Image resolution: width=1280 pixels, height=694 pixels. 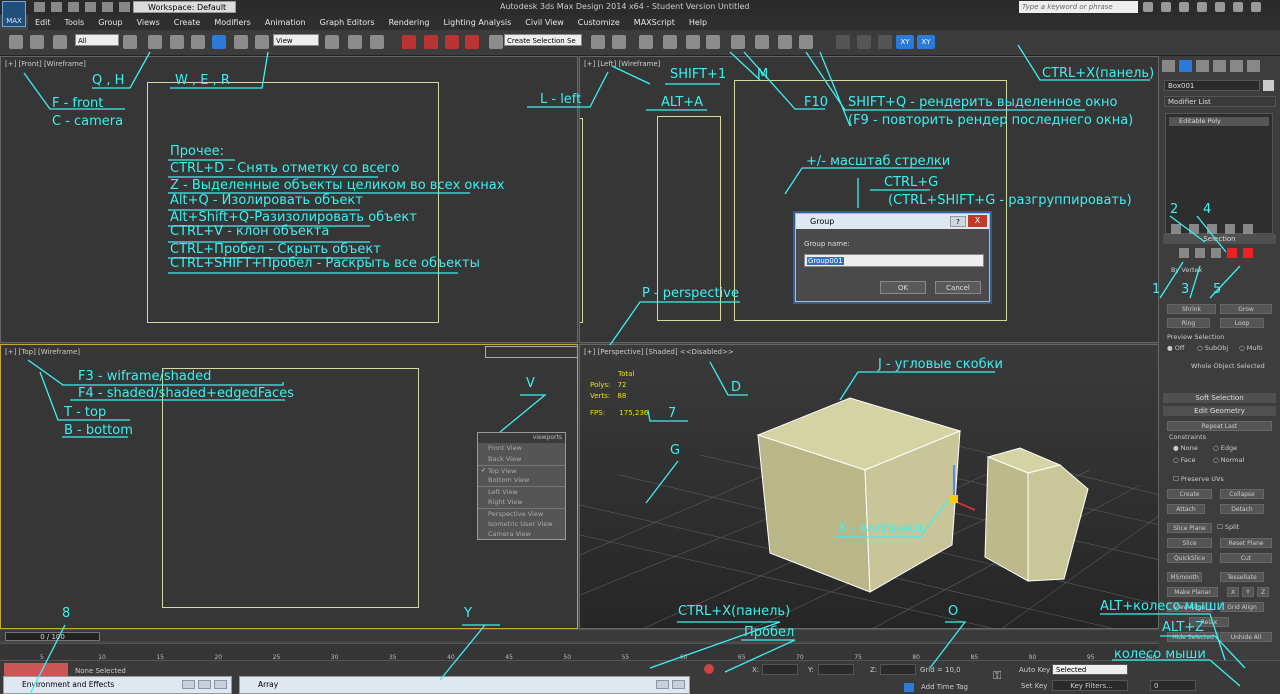 What do you see at coordinates (1189, 528) in the screenshot?
I see `slice-plane-button: Slice Plane` at bounding box center [1189, 528].